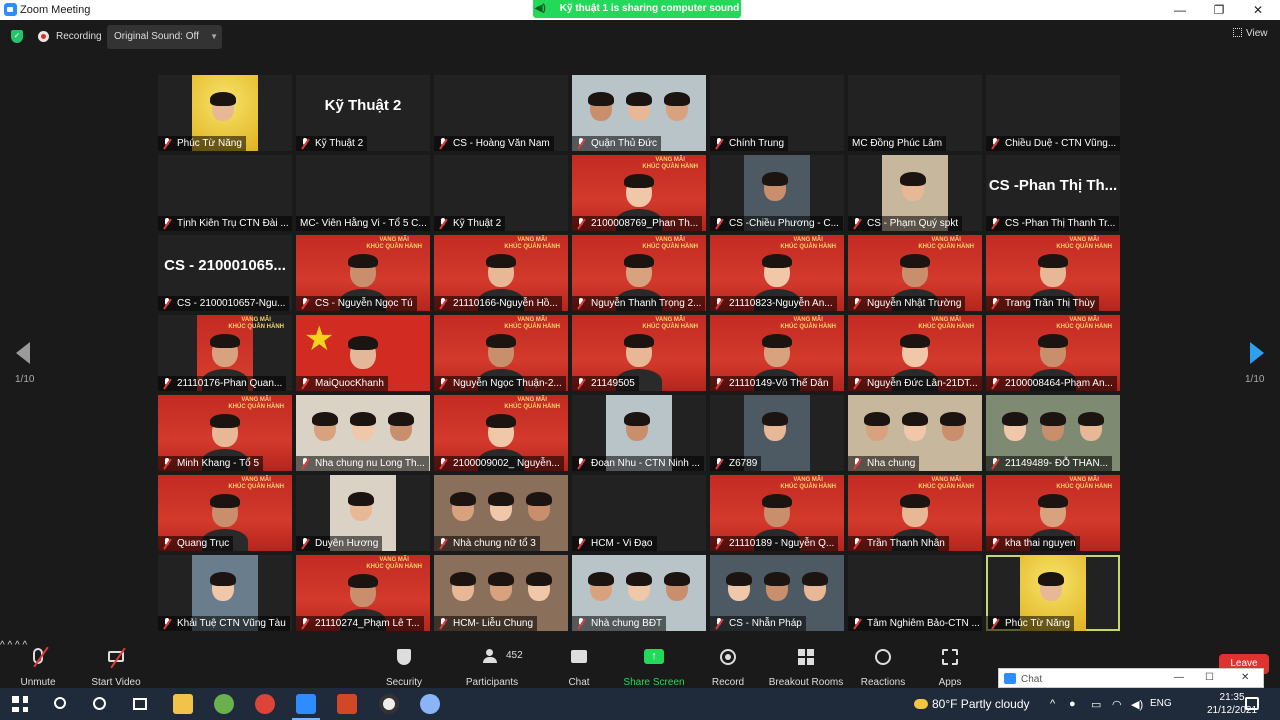  Describe the element at coordinates (677, 106) in the screenshot. I see `person-face` at that location.